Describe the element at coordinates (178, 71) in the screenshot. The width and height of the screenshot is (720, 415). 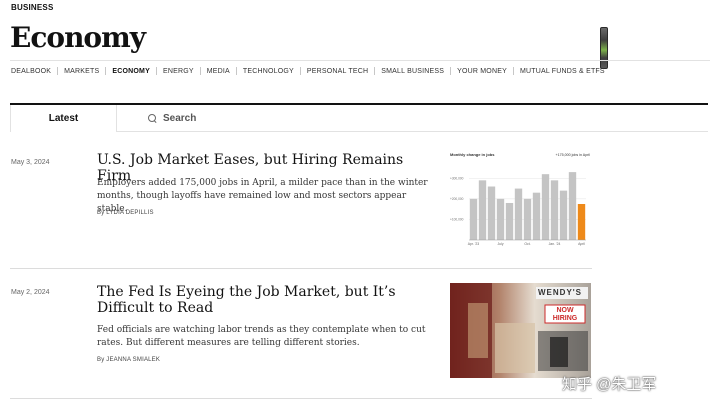
I see `subnav-item-energy: ENERGY` at that location.